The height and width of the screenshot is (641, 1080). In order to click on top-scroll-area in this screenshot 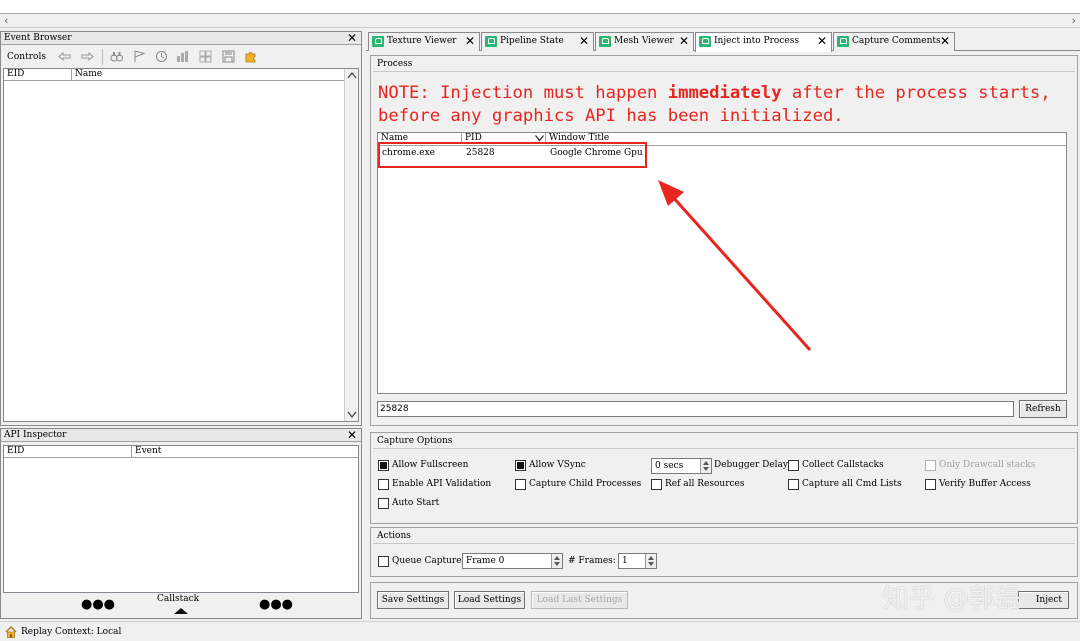, I will do `click(540, 7)`.